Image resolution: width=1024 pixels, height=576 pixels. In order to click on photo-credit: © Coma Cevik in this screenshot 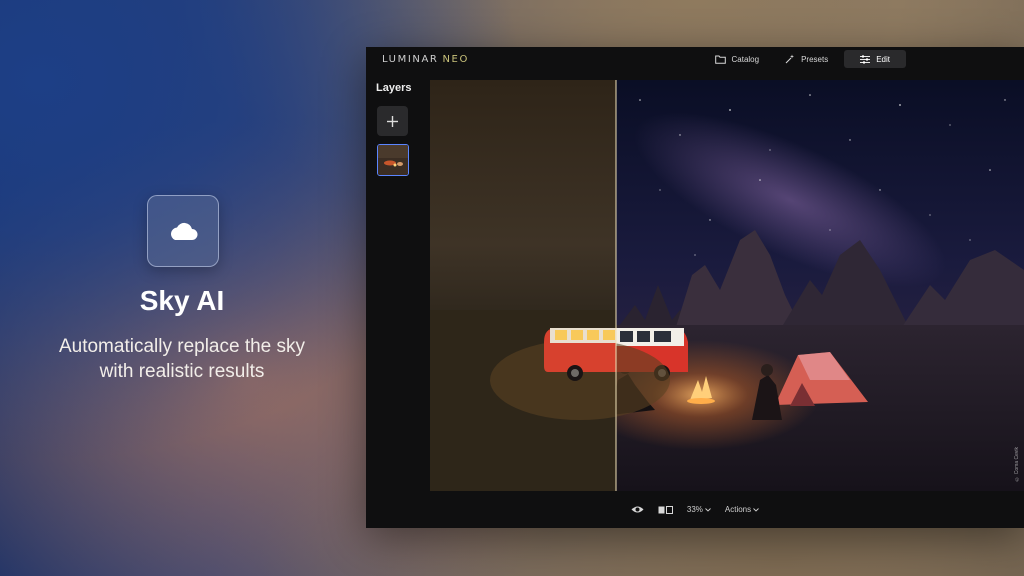, I will do `click(1017, 464)`.